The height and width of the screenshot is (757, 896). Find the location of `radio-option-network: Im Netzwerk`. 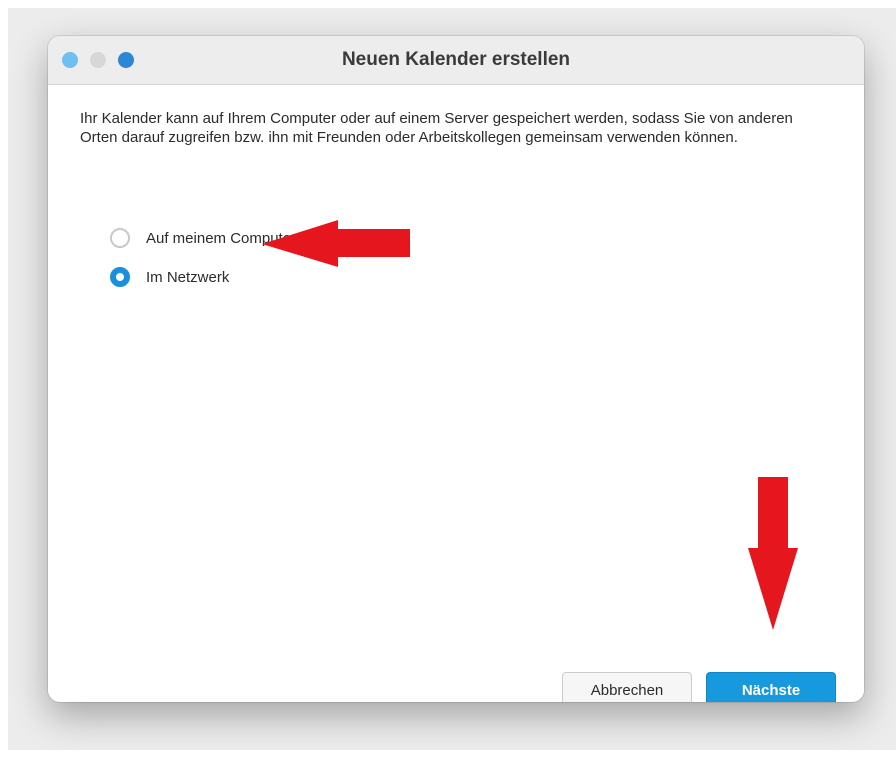

radio-option-network: Im Netzwerk is located at coordinates (169, 277).